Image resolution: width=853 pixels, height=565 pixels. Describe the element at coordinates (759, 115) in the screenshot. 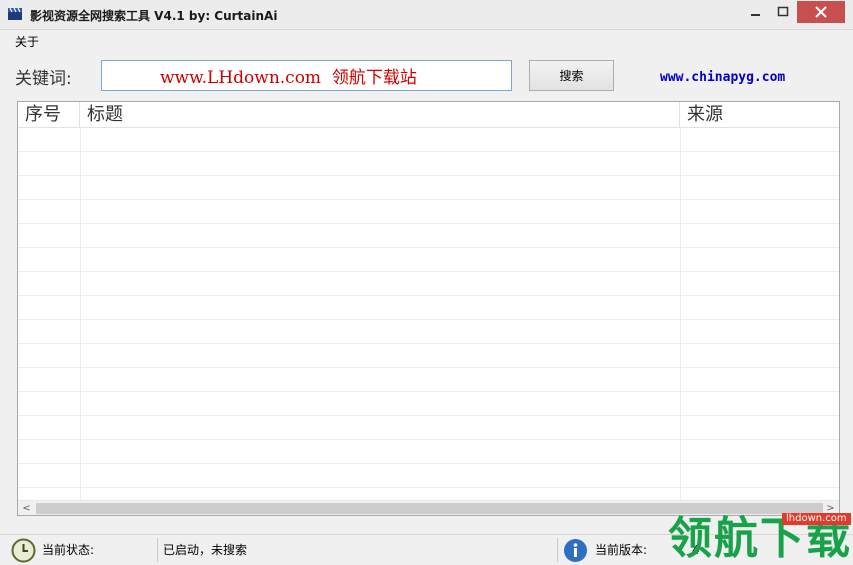

I see `column-header-source: 来源` at that location.